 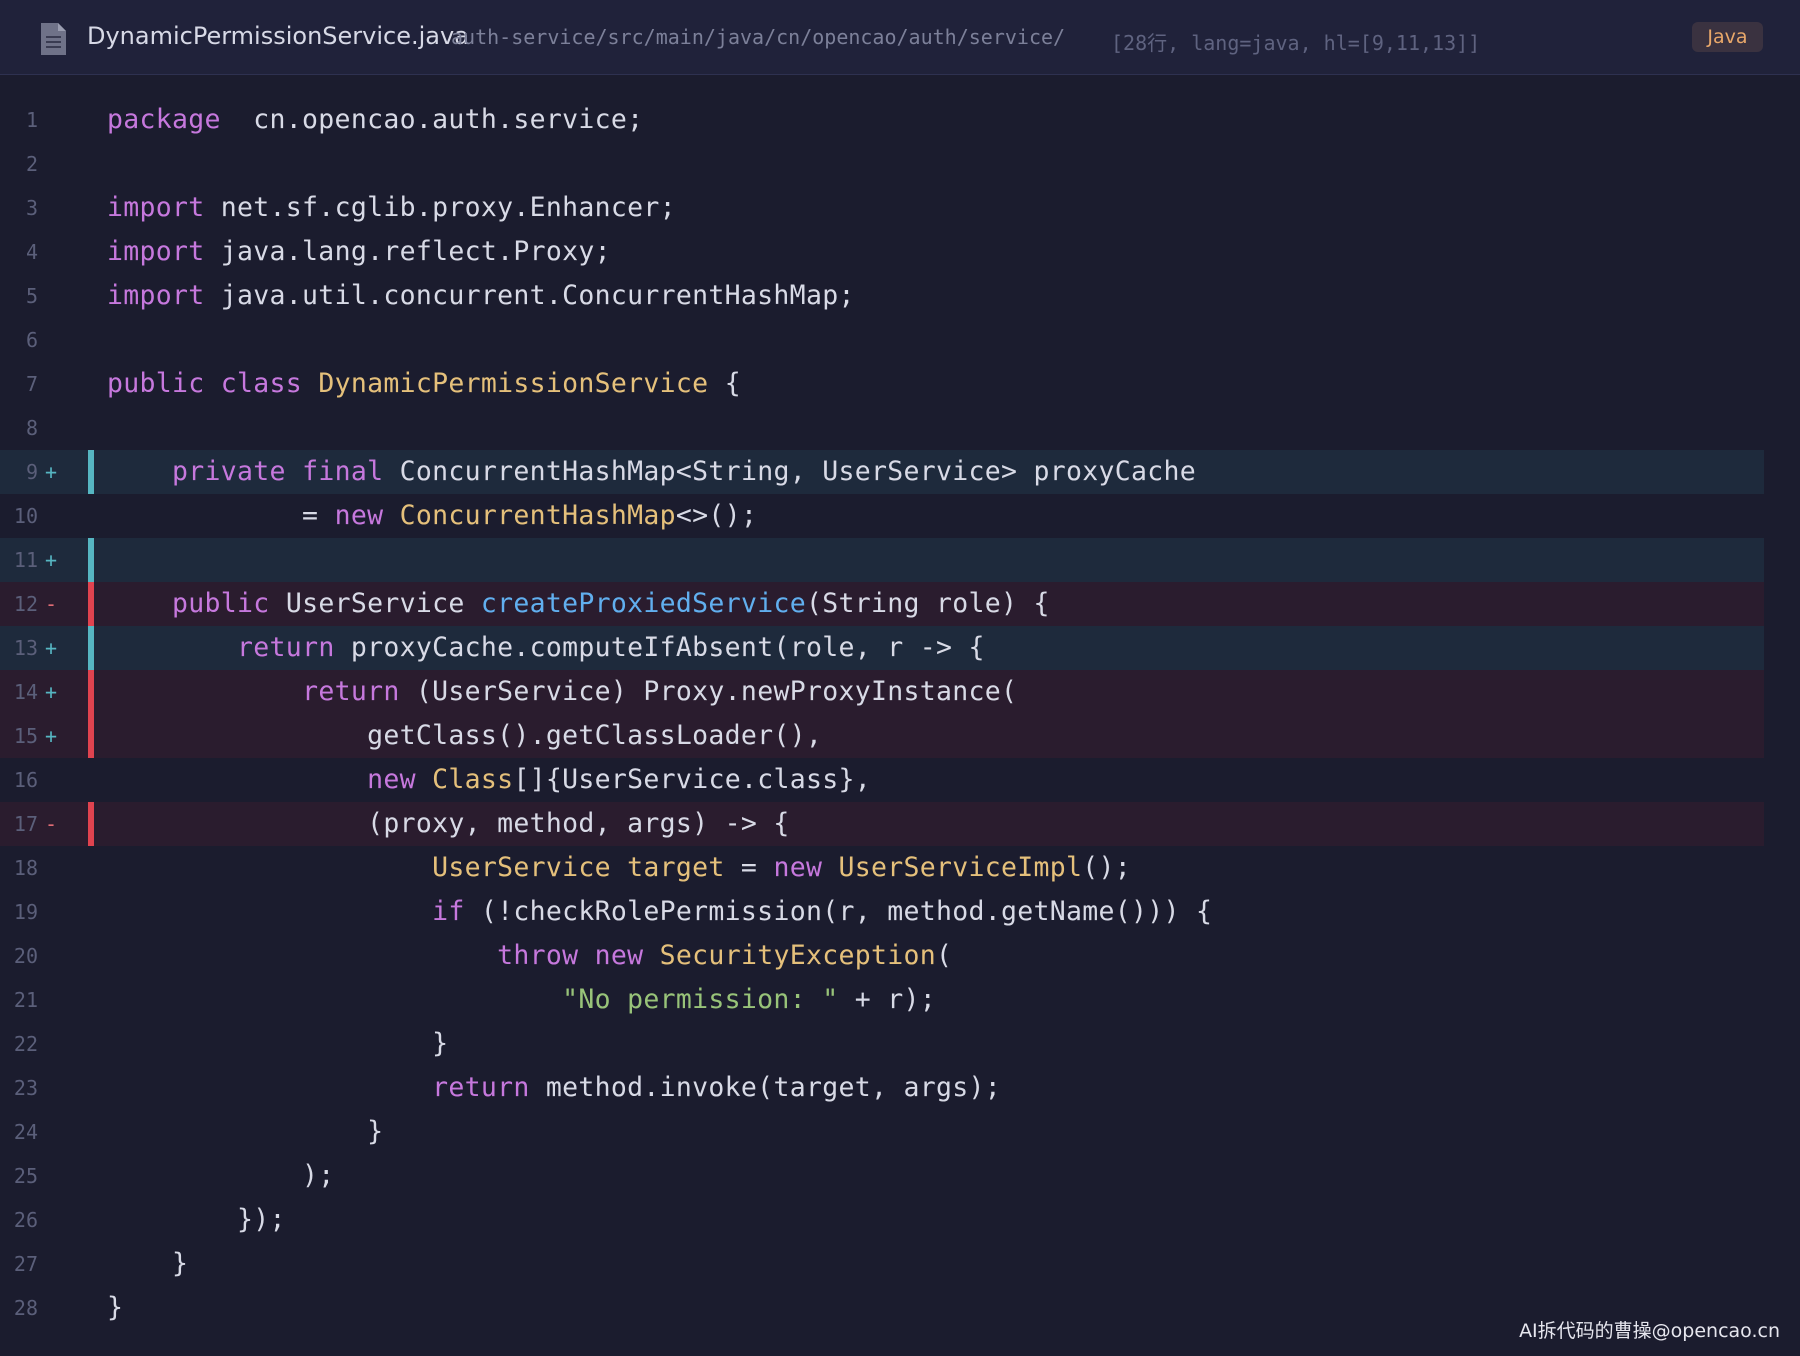 I want to click on code-token: java.lang.reflect.Proxy;, so click(x=407, y=251).